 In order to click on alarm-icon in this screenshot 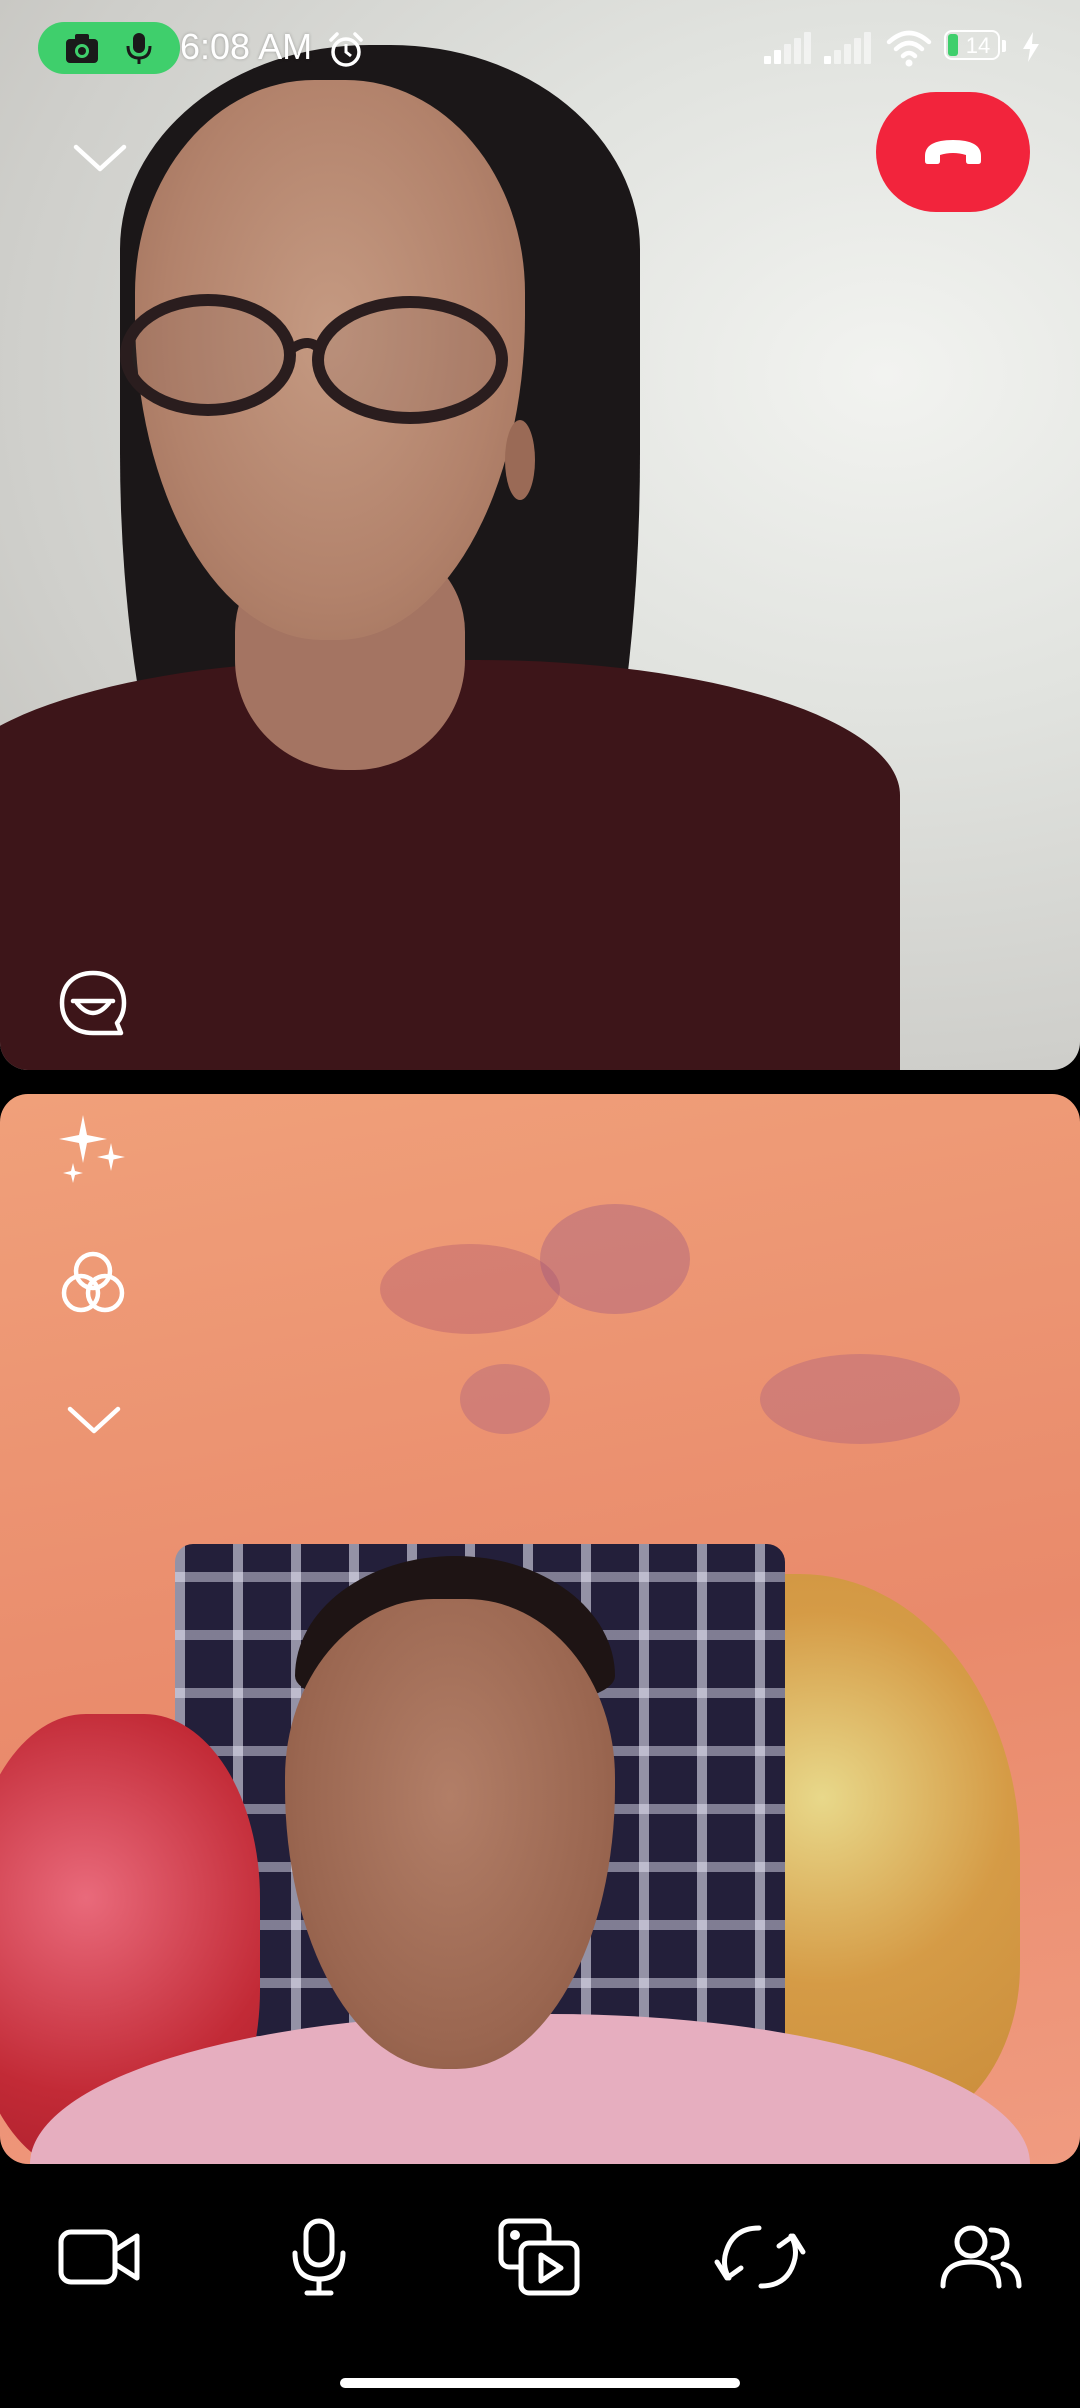, I will do `click(346, 49)`.